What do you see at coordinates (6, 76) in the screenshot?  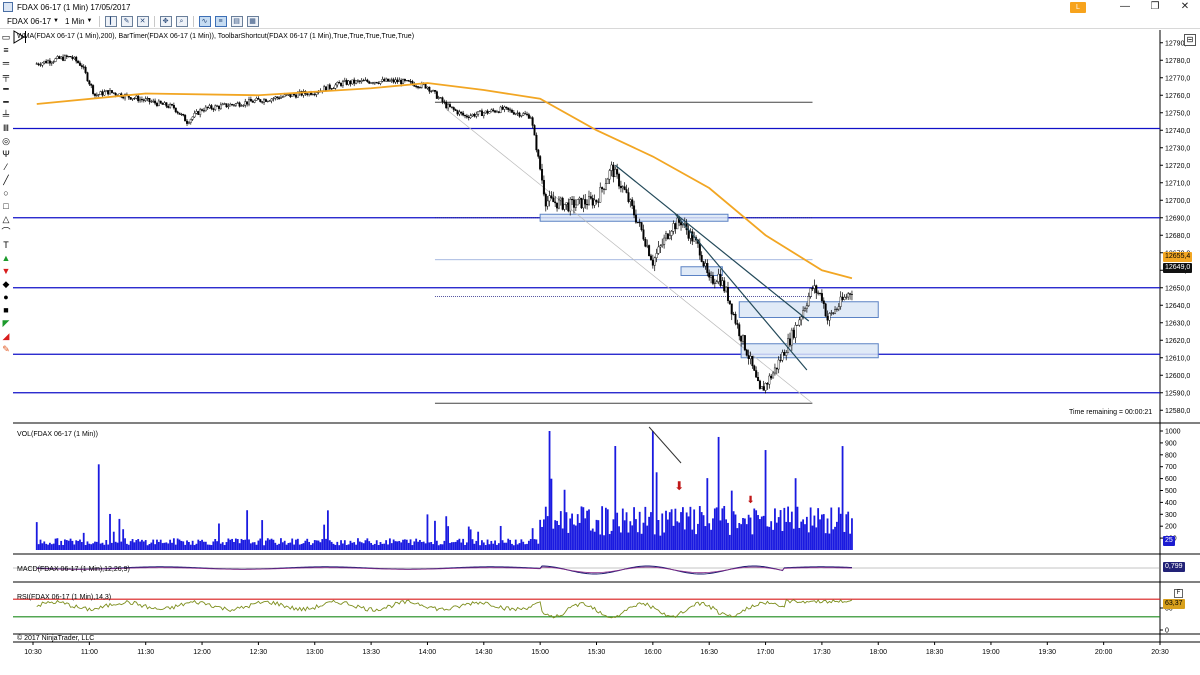 I see `drawing-tool-3-icon: ╤` at bounding box center [6, 76].